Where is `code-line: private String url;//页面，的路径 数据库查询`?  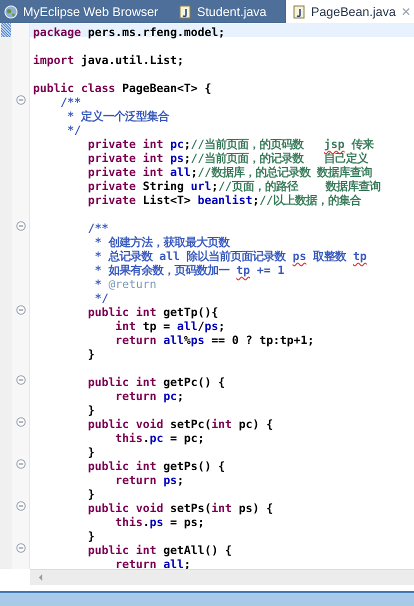 code-line: private String url;//页面，的路径 数据库查询 is located at coordinates (233, 186).